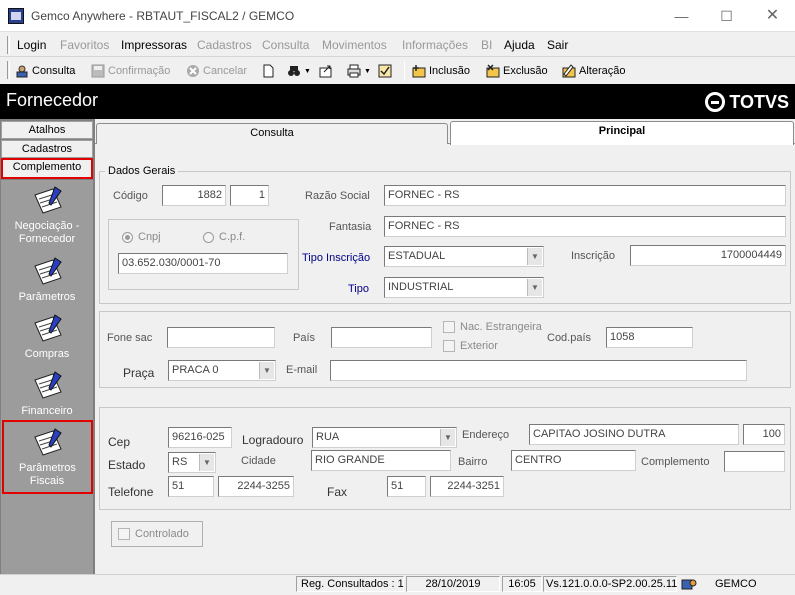 Image resolution: width=795 pixels, height=595 pixels. Describe the element at coordinates (294, 71) in the screenshot. I see `binoculars-icon` at that location.